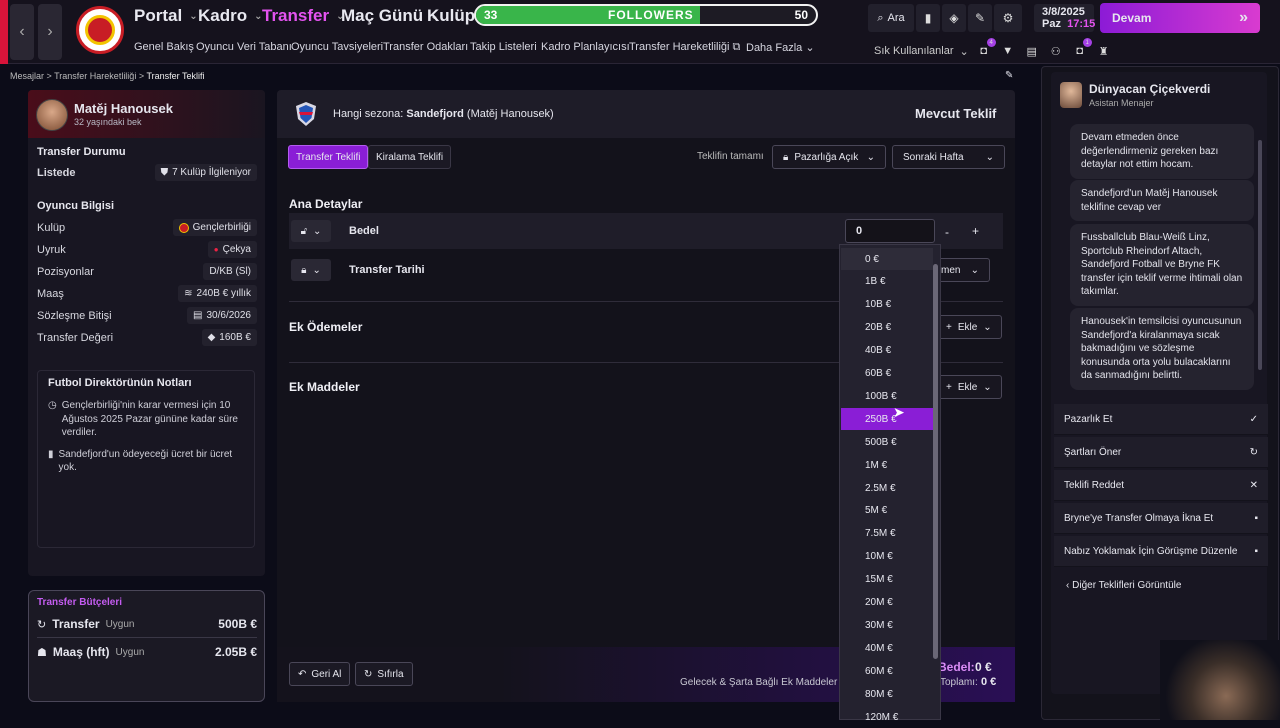 The image size is (1280, 728). Describe the element at coordinates (887, 465) in the screenshot. I see `fee-option: 1M €` at that location.